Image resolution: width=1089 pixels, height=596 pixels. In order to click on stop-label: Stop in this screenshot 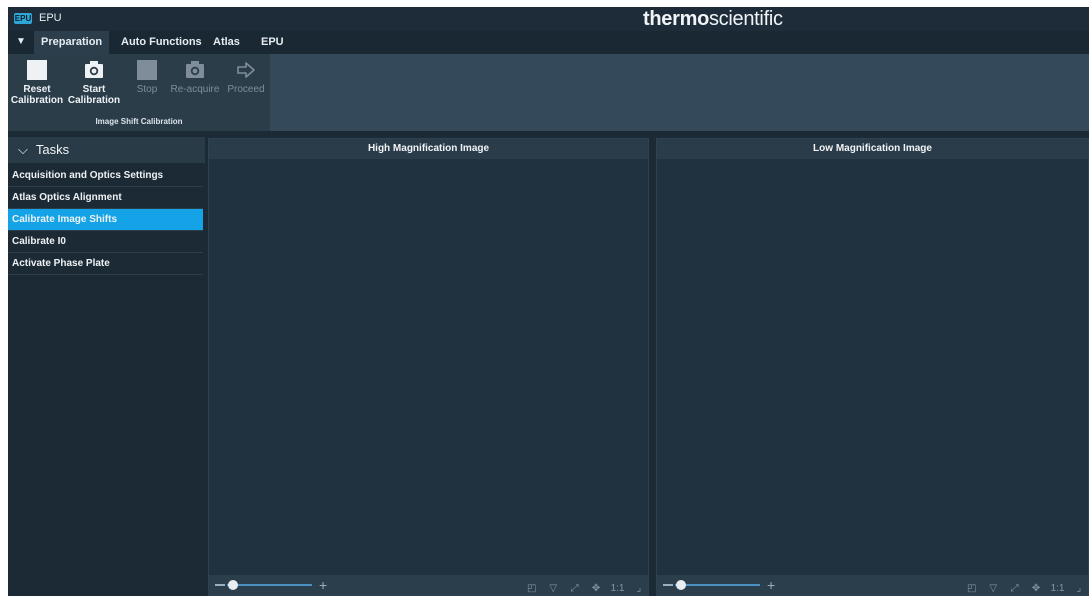, I will do `click(147, 89)`.